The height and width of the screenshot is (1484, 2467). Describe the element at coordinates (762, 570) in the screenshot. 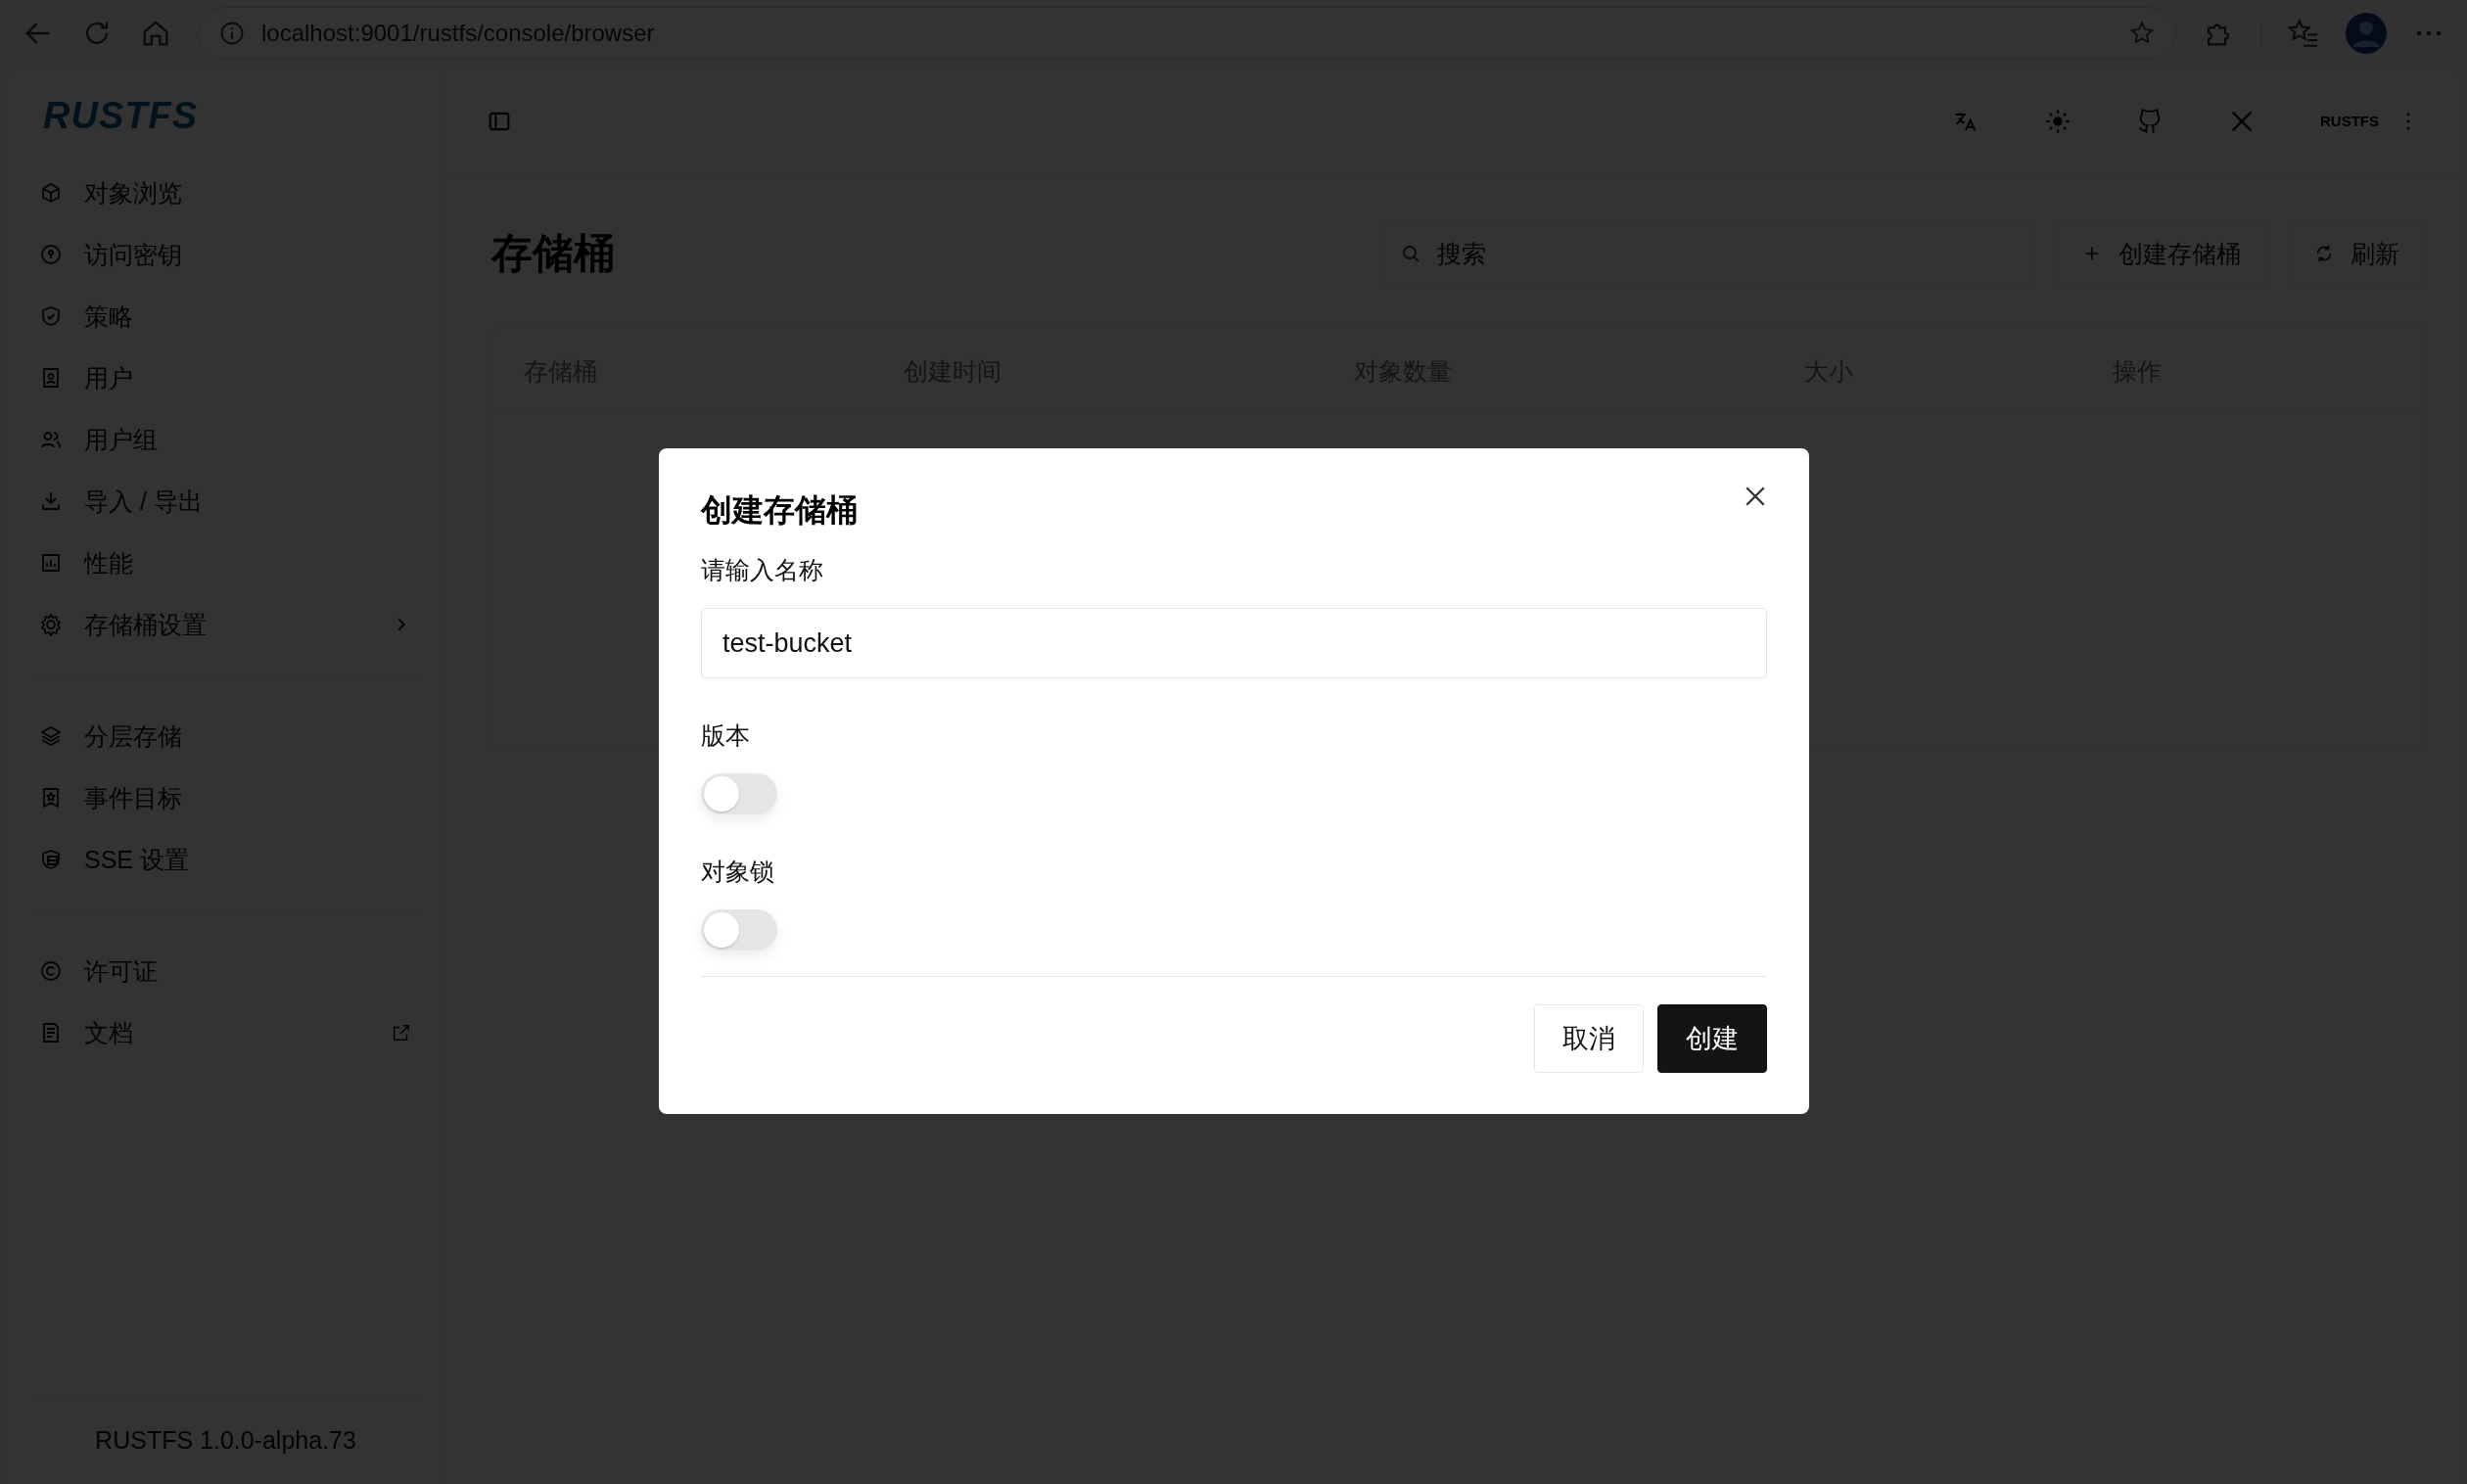

I see `field-label: 请输入名称` at that location.